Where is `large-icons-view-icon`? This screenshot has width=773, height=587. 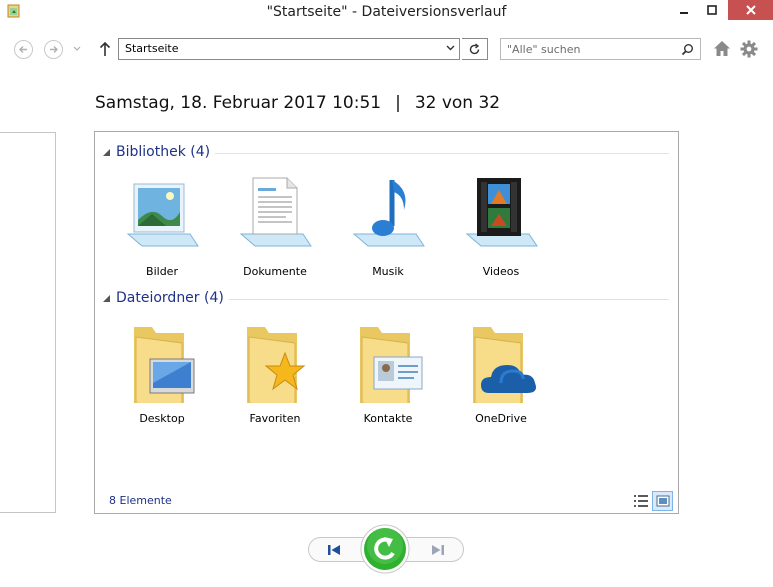 large-icons-view-icon is located at coordinates (662, 501).